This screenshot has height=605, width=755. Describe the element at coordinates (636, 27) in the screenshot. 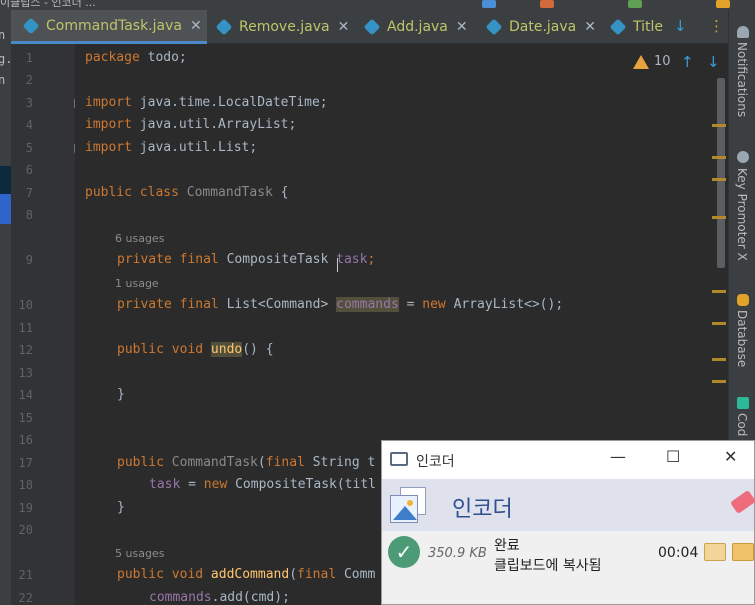

I see `tab-title: Title` at that location.